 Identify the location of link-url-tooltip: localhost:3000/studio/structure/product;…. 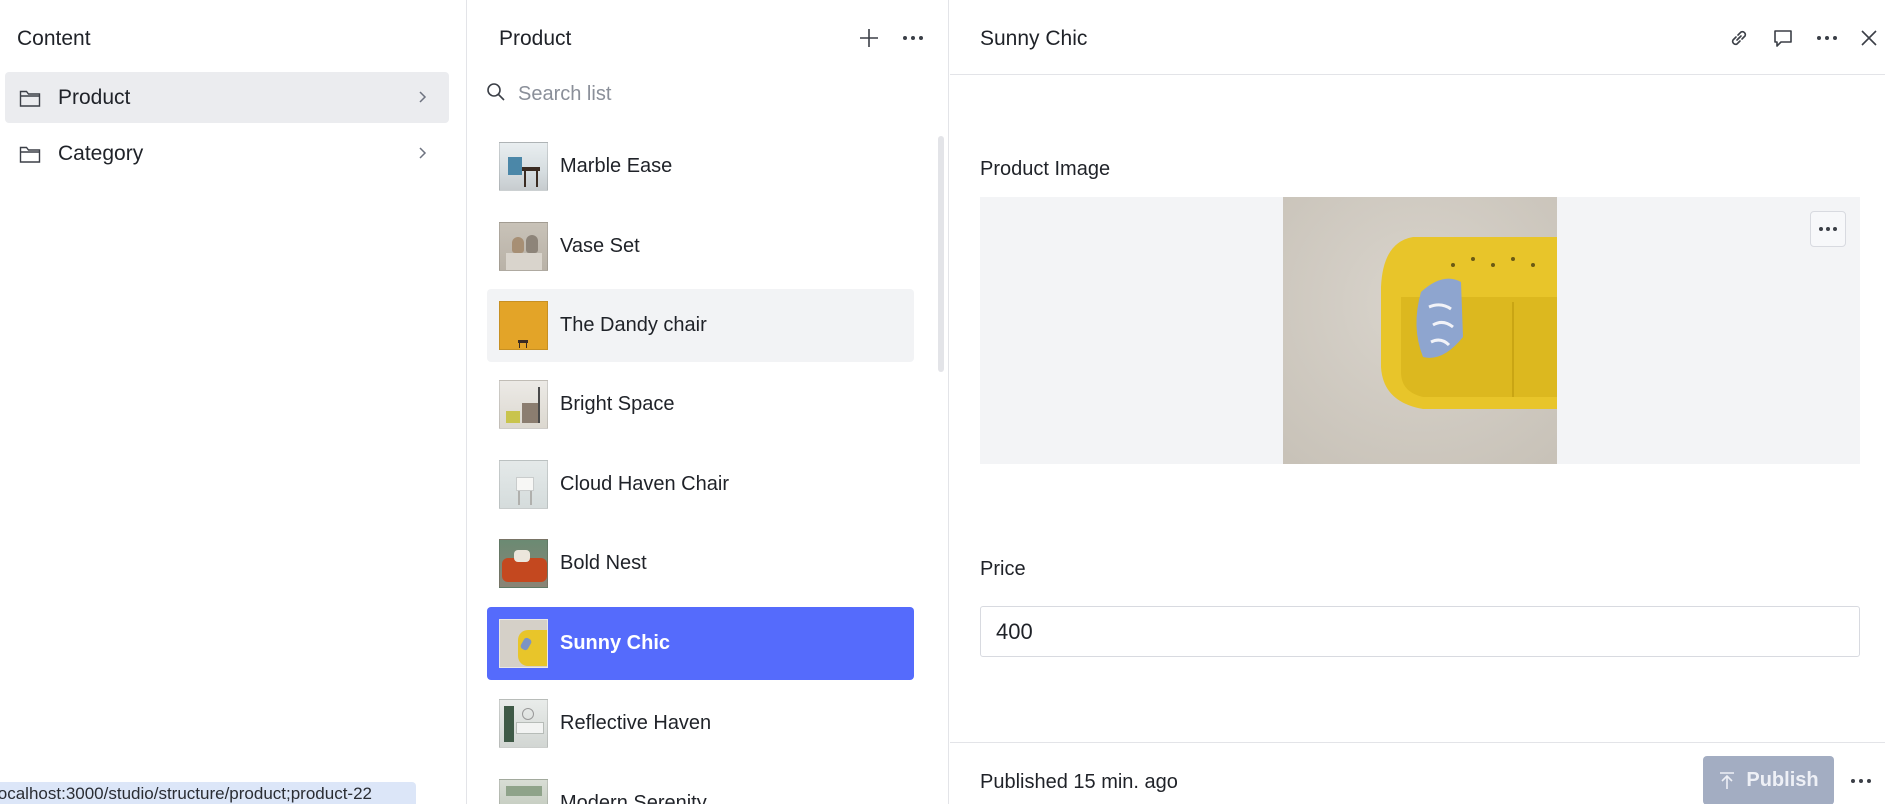
(208, 793).